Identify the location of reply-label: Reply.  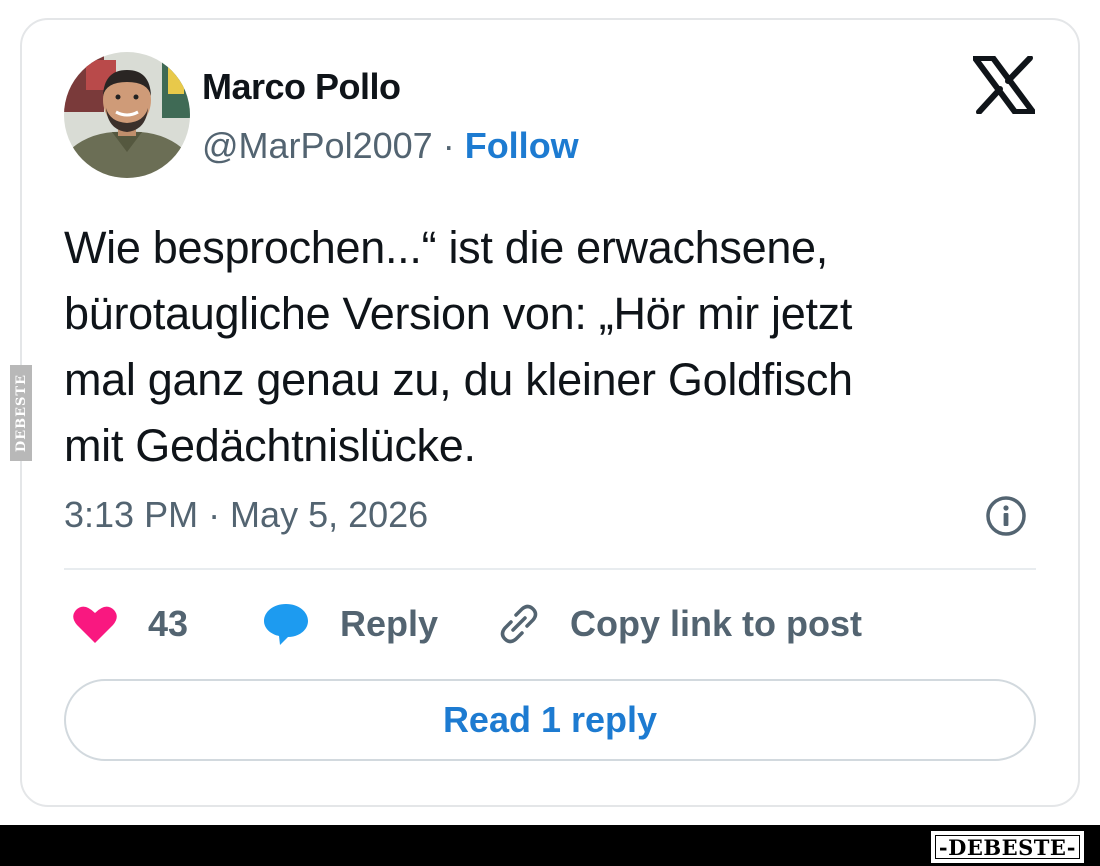
(389, 623).